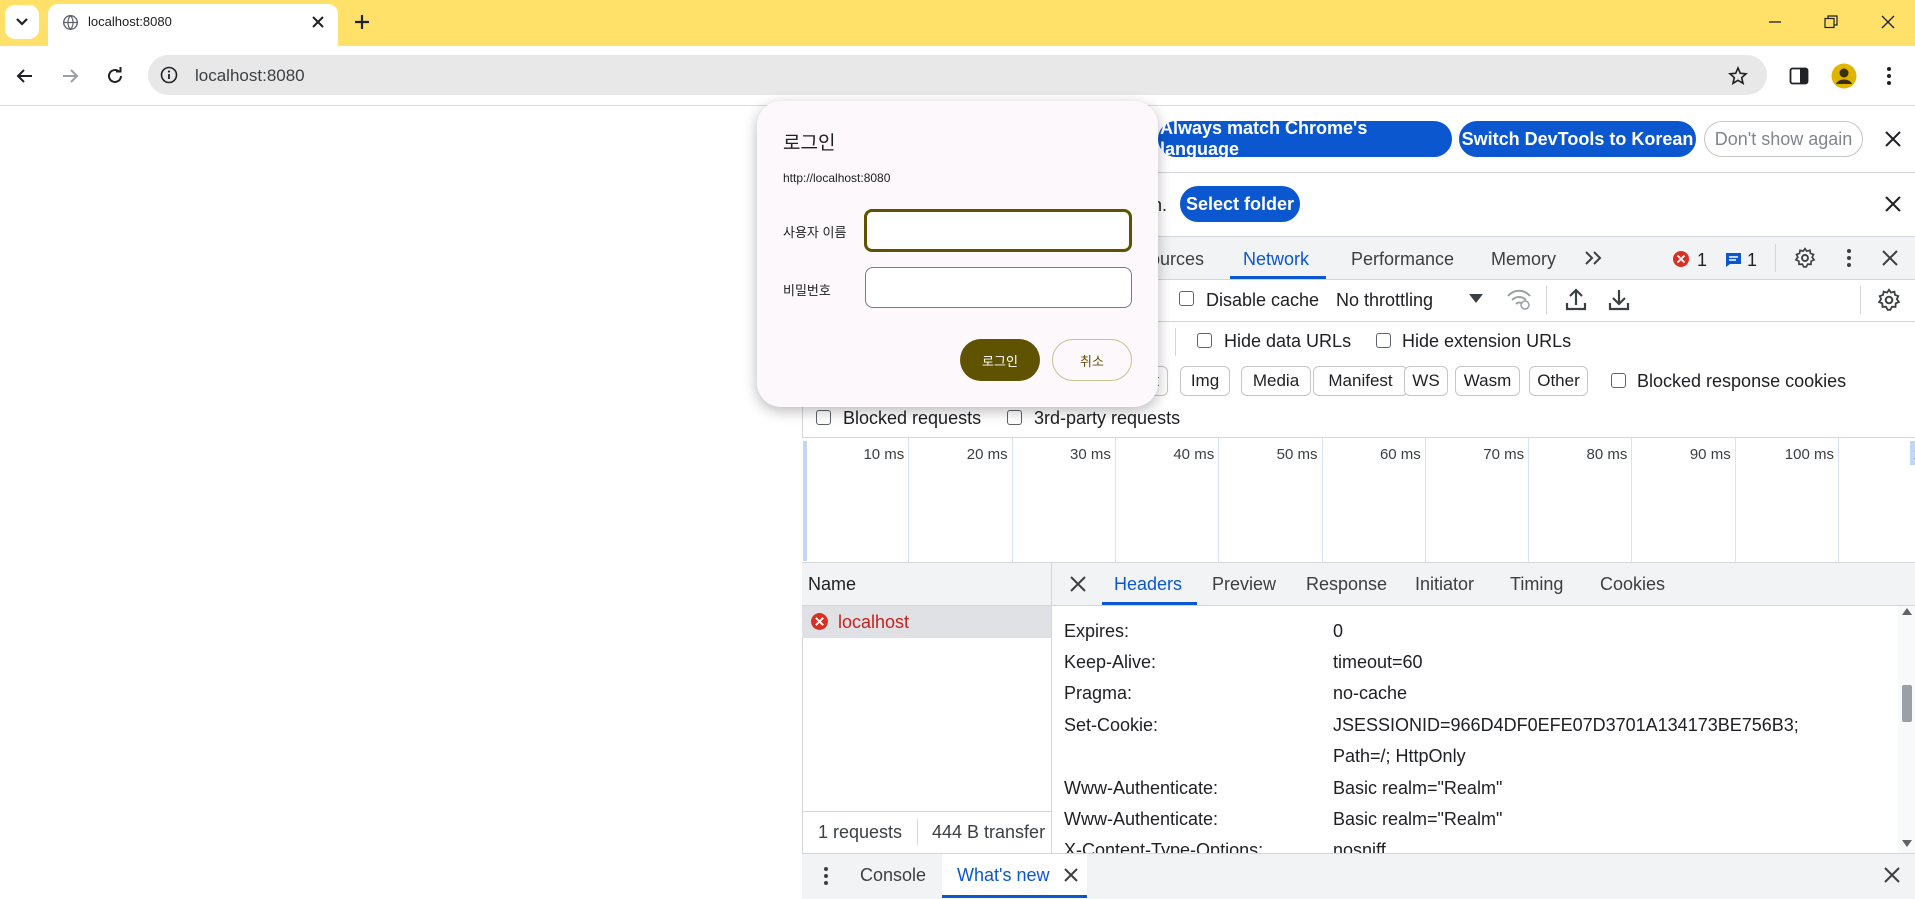 This screenshot has width=1915, height=899. What do you see at coordinates (1164, 846) in the screenshot?
I see `header-name: X-Content-Type-Options:` at bounding box center [1164, 846].